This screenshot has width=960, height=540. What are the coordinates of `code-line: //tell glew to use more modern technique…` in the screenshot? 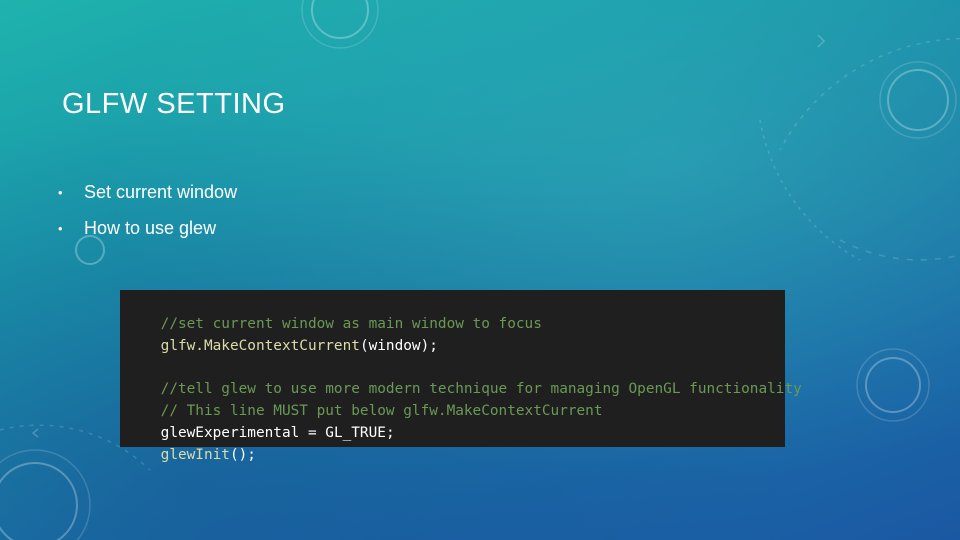 It's located at (464, 377).